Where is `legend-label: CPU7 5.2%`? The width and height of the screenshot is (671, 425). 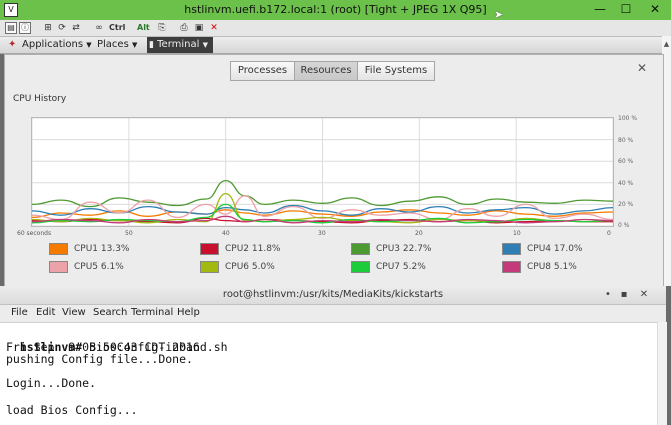 legend-label: CPU7 5.2% is located at coordinates (401, 267).